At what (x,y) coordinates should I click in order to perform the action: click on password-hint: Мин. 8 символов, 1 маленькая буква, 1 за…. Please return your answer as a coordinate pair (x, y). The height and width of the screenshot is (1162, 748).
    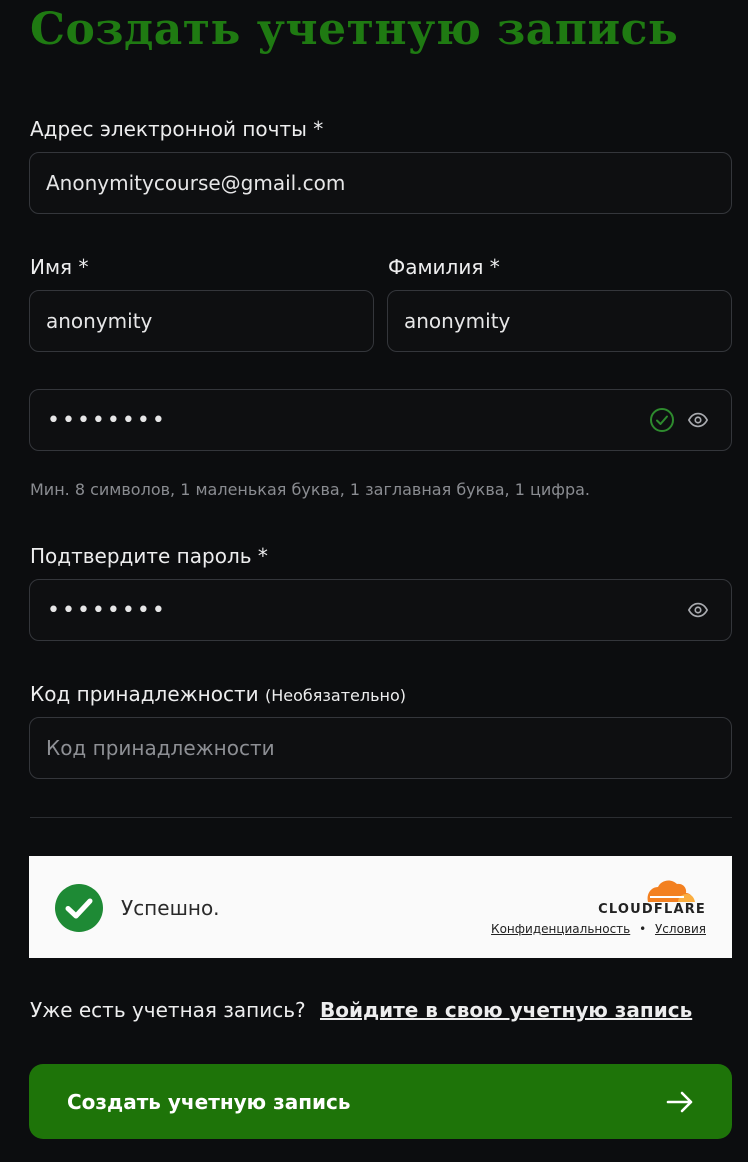
    Looking at the image, I should click on (310, 489).